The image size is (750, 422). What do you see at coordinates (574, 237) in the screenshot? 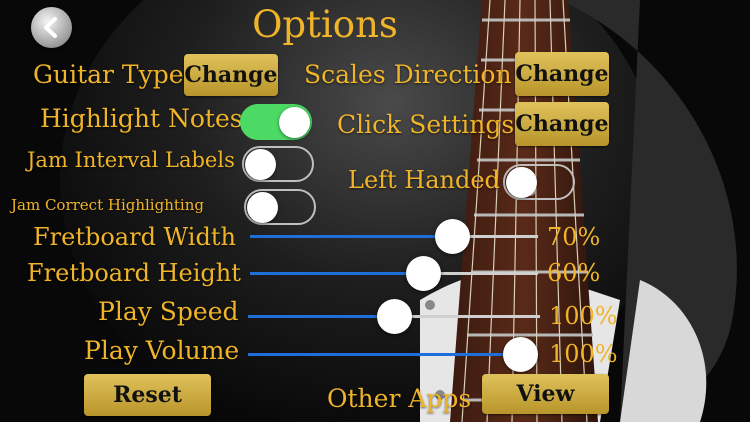
I see `fretboard-width-value: 70%` at bounding box center [574, 237].